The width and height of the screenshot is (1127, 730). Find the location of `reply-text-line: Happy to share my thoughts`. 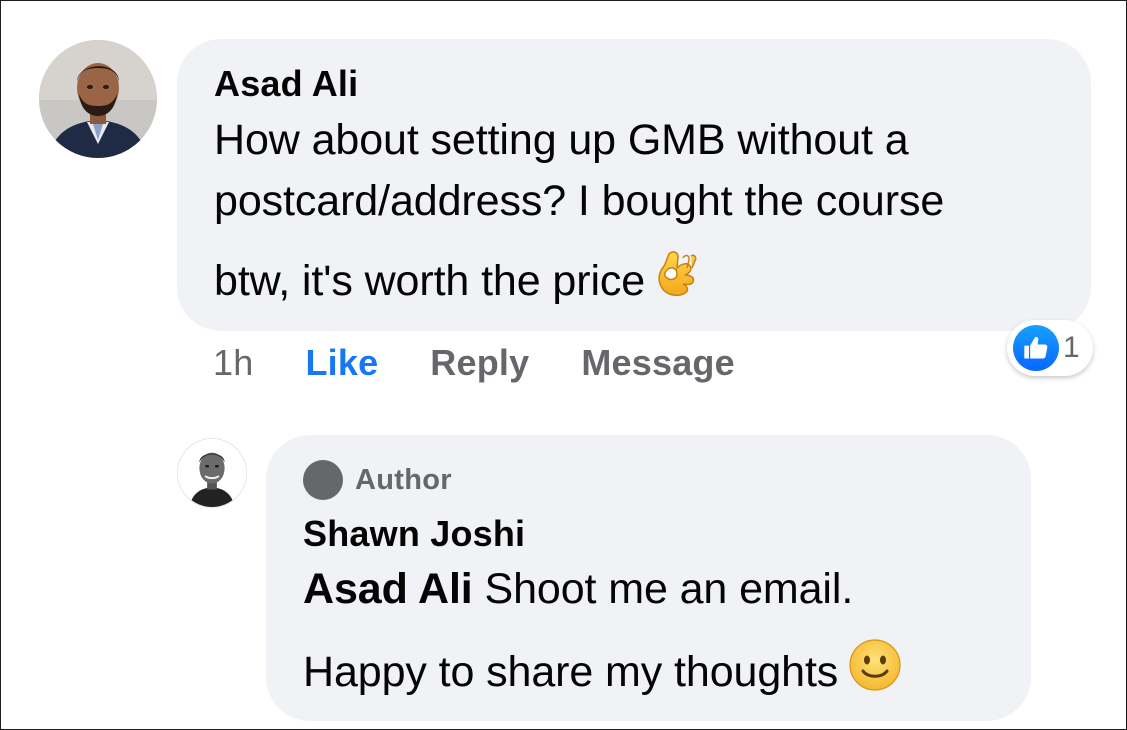

reply-text-line: Happy to share my thoughts is located at coordinates (602, 673).